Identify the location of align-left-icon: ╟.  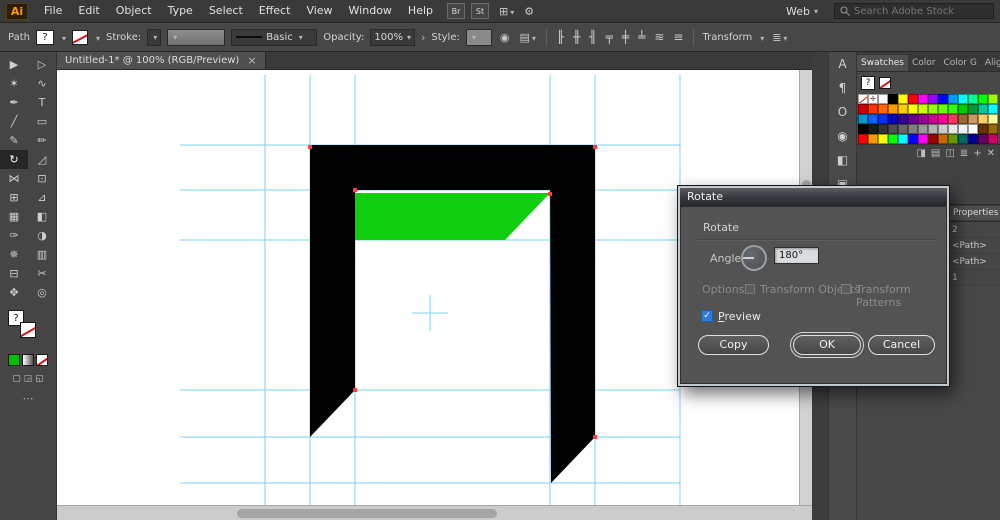
(560, 37).